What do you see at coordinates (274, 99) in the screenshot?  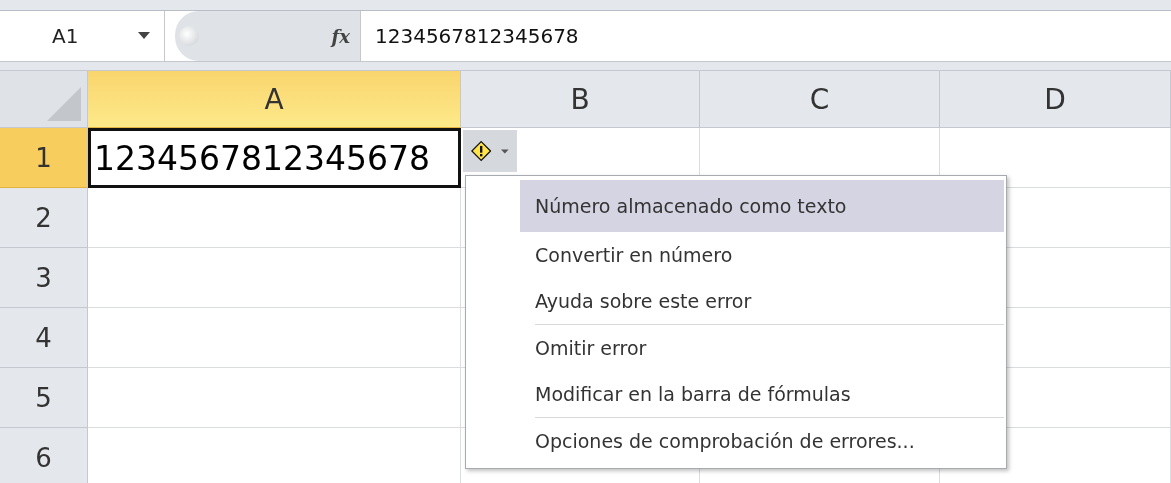 I see `column-header: A` at bounding box center [274, 99].